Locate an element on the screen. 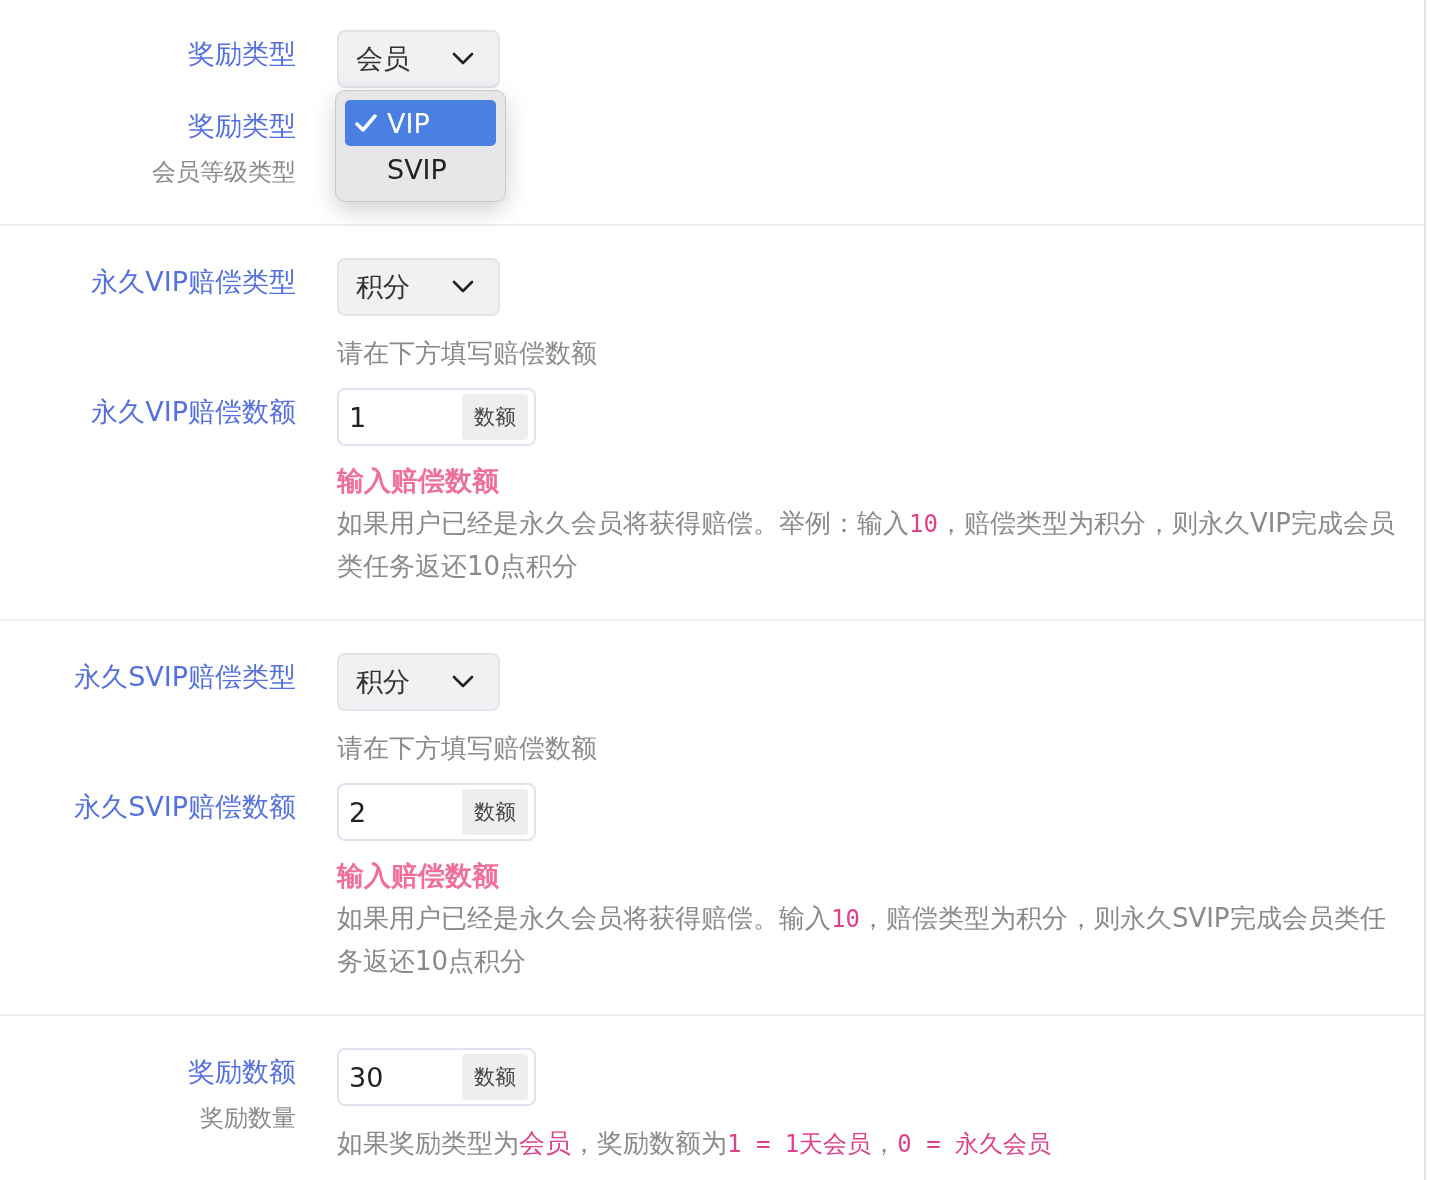  field-label: 永久VIP赔偿数额 is located at coordinates (193, 412).